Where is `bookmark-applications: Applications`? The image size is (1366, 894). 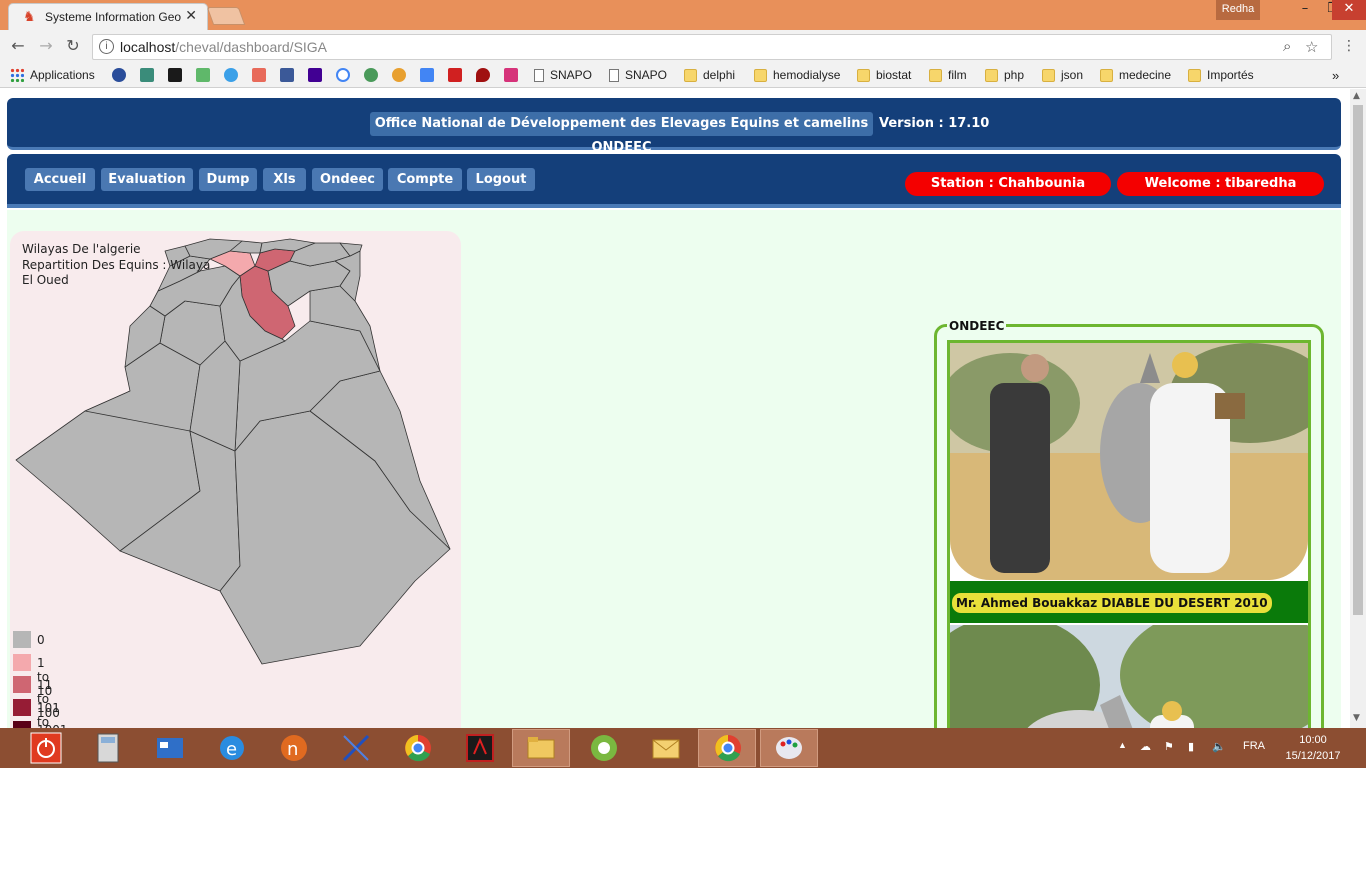 bookmark-applications: Applications is located at coordinates (52, 75).